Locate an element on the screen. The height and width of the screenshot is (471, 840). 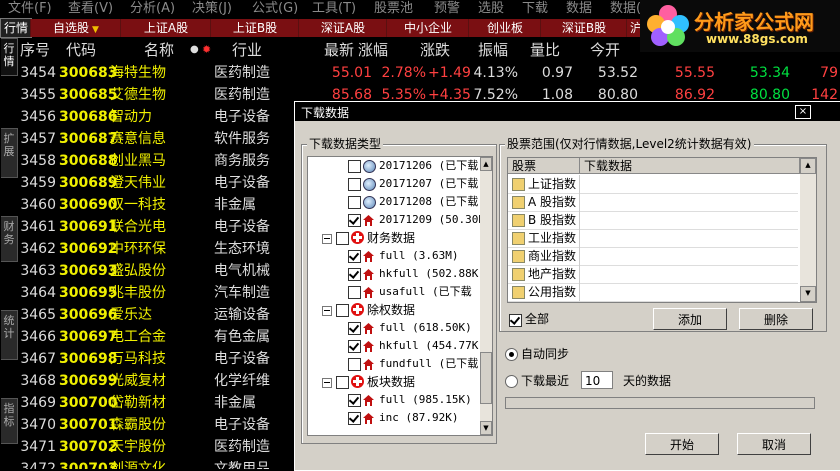
start-button: 开始 is located at coordinates (682, 444).